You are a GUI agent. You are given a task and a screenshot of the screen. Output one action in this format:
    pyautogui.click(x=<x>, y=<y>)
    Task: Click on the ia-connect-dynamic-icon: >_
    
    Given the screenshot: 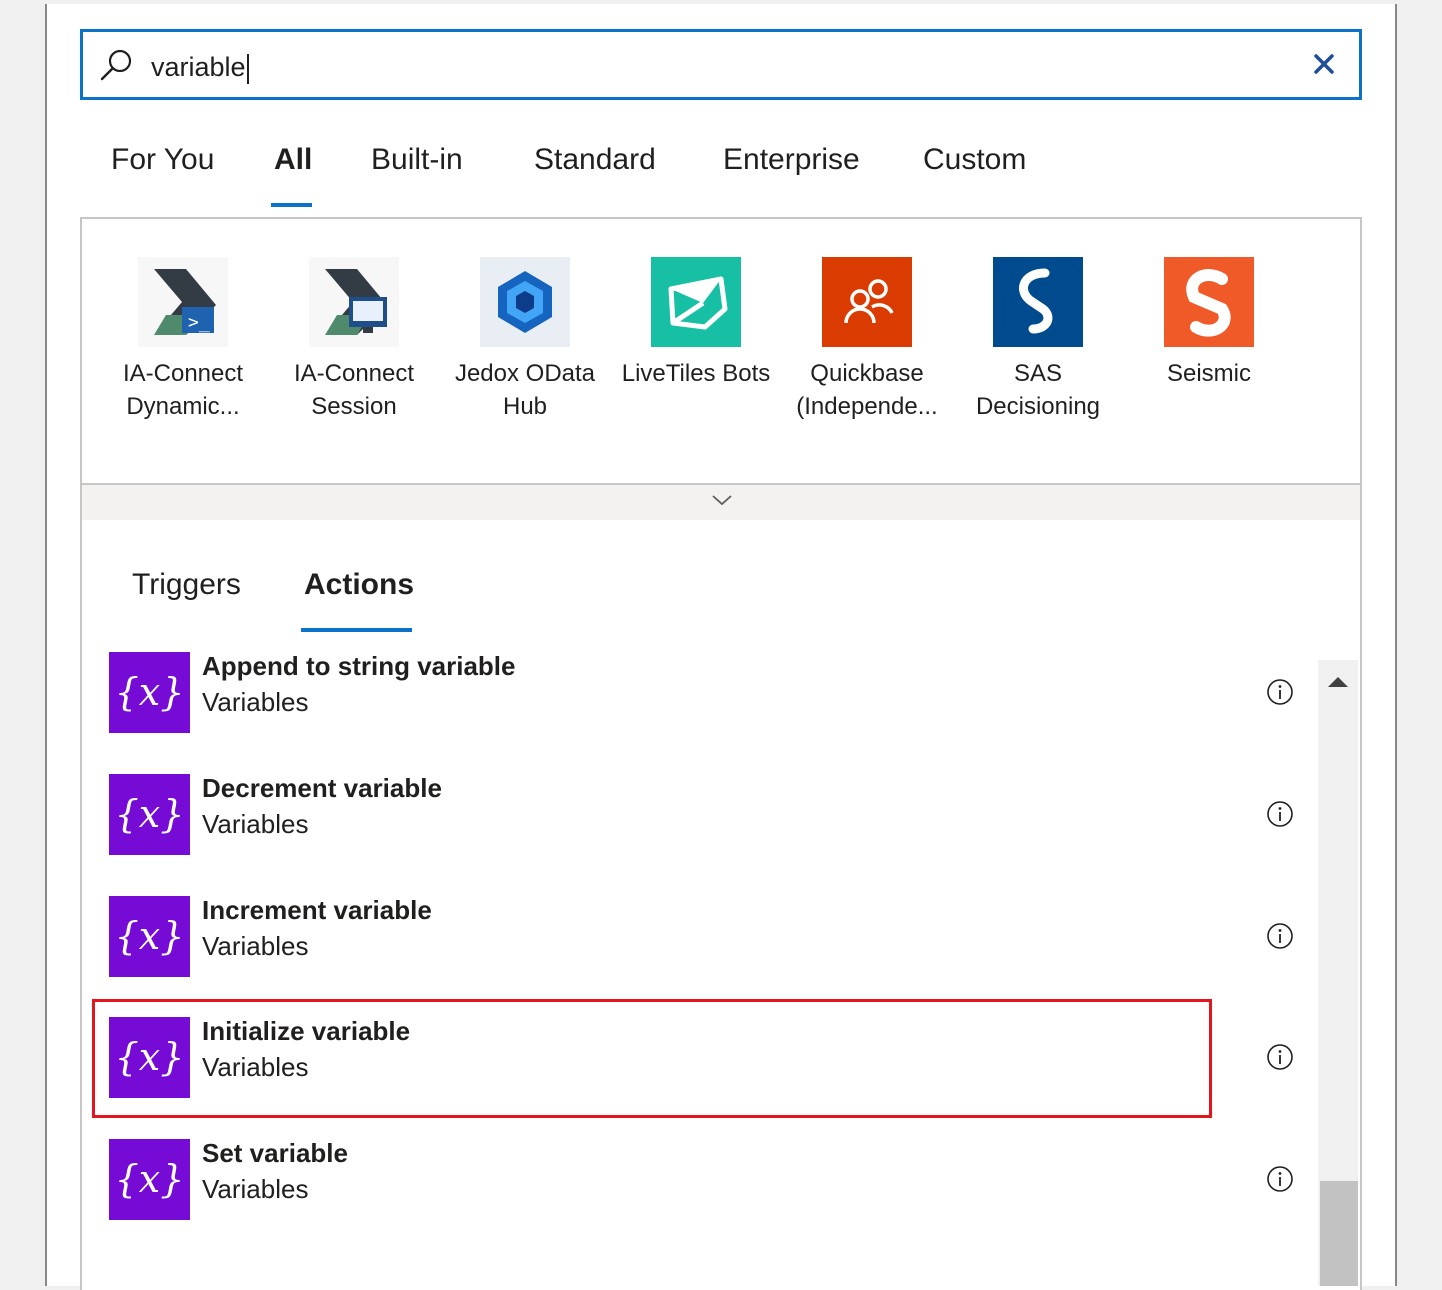 What is the action you would take?
    pyautogui.click(x=183, y=302)
    